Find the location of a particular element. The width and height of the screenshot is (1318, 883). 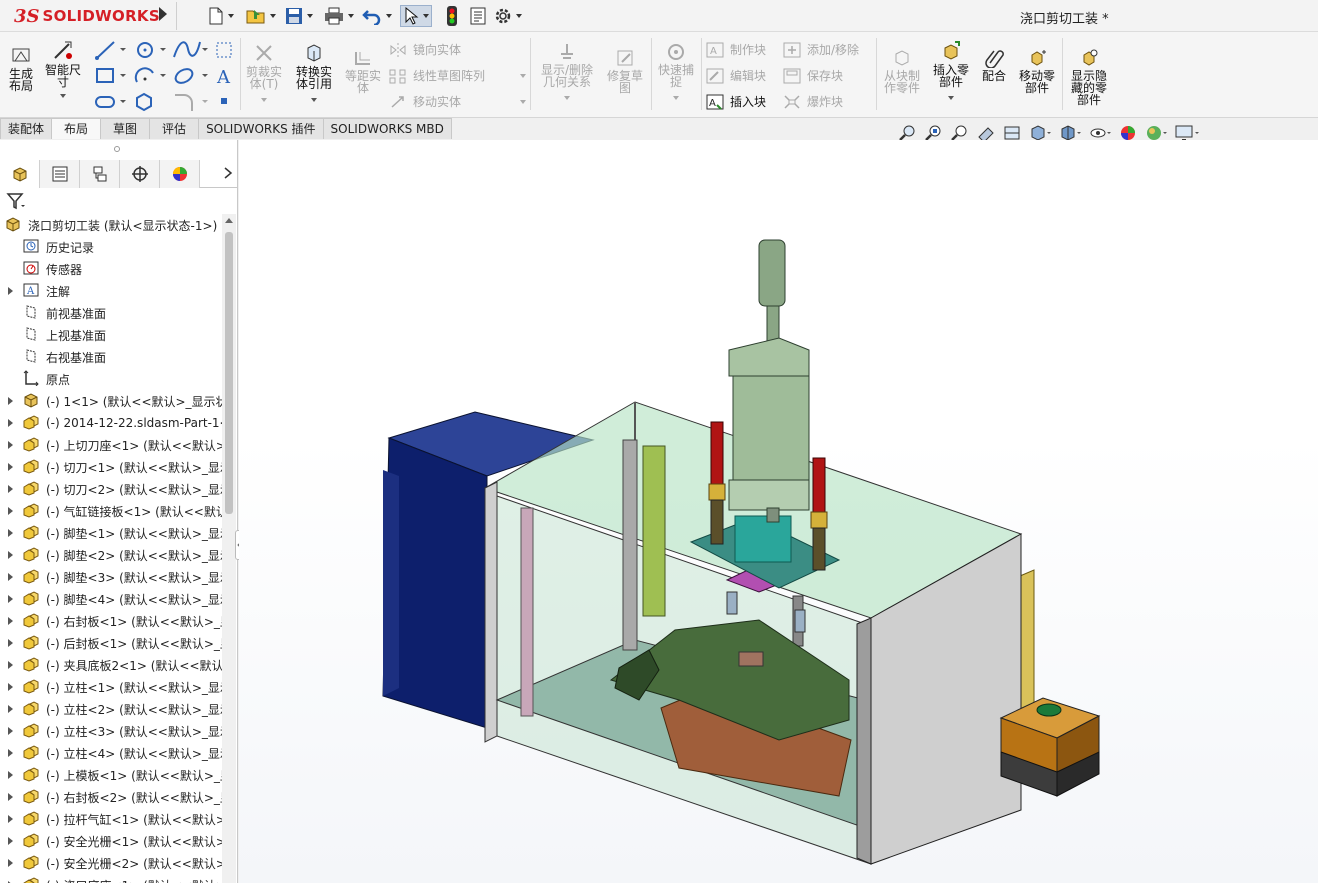

insert-block-button: A 插入块 is located at coordinates (736, 101).